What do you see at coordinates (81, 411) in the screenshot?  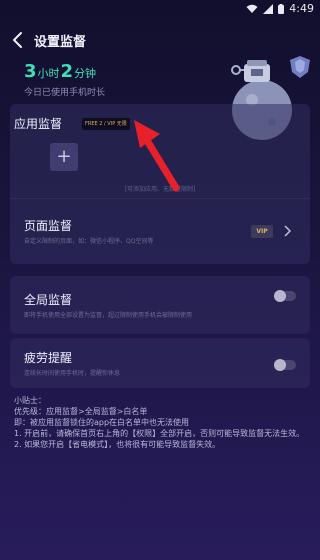 I see `tips-line-1: 优先级：应用监督>全局监督>白名单` at bounding box center [81, 411].